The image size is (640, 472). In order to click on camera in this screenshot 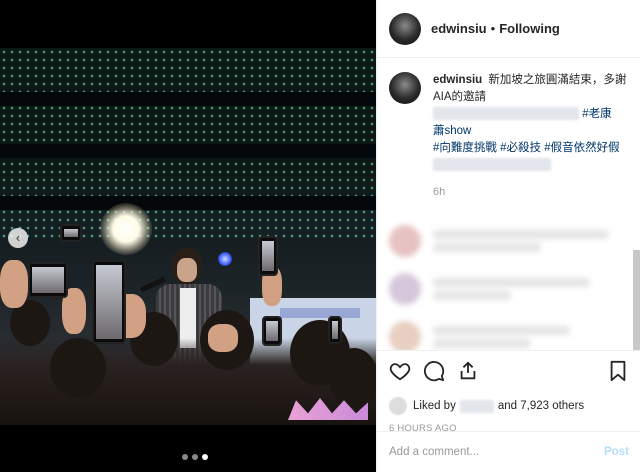, I will do `click(71, 233)`.